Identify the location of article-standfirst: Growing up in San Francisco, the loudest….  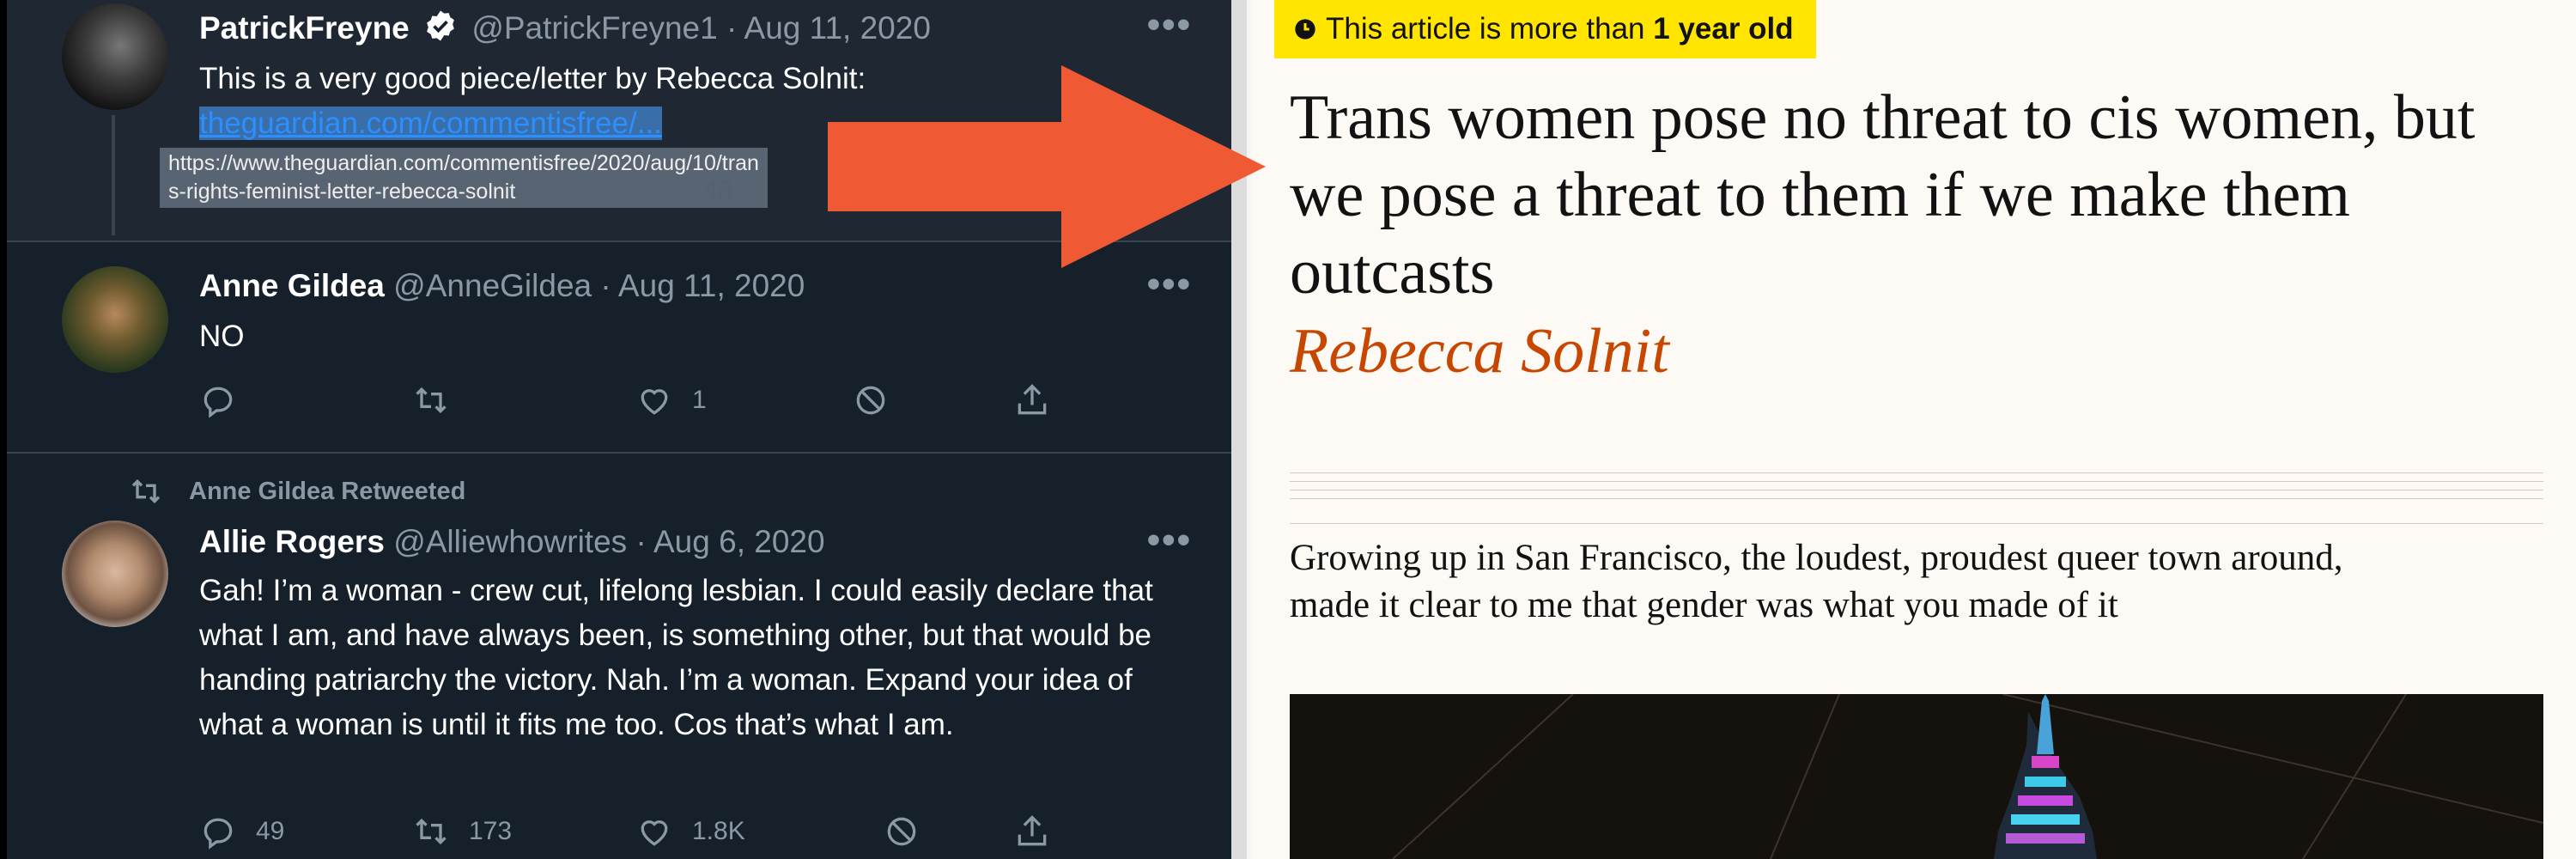
(1816, 582).